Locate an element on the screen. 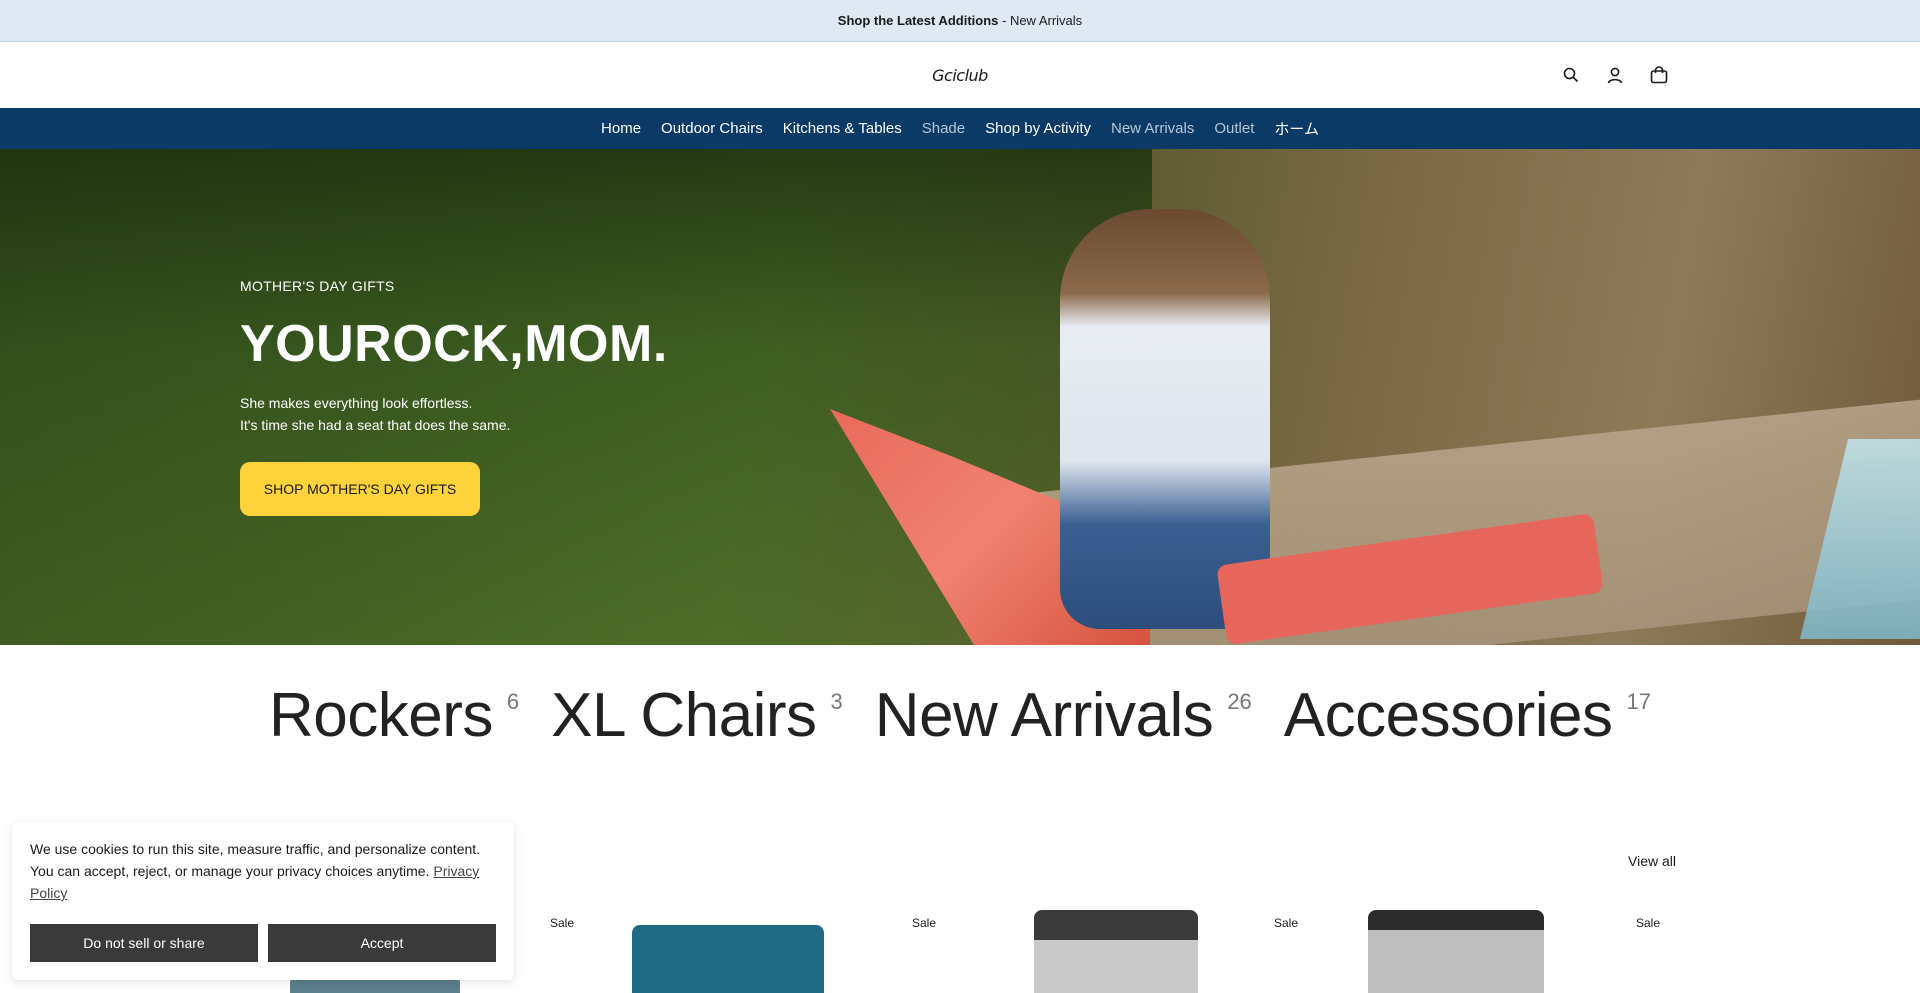  category-xl-chairs: XL Chairs 3 is located at coordinates (697, 716).